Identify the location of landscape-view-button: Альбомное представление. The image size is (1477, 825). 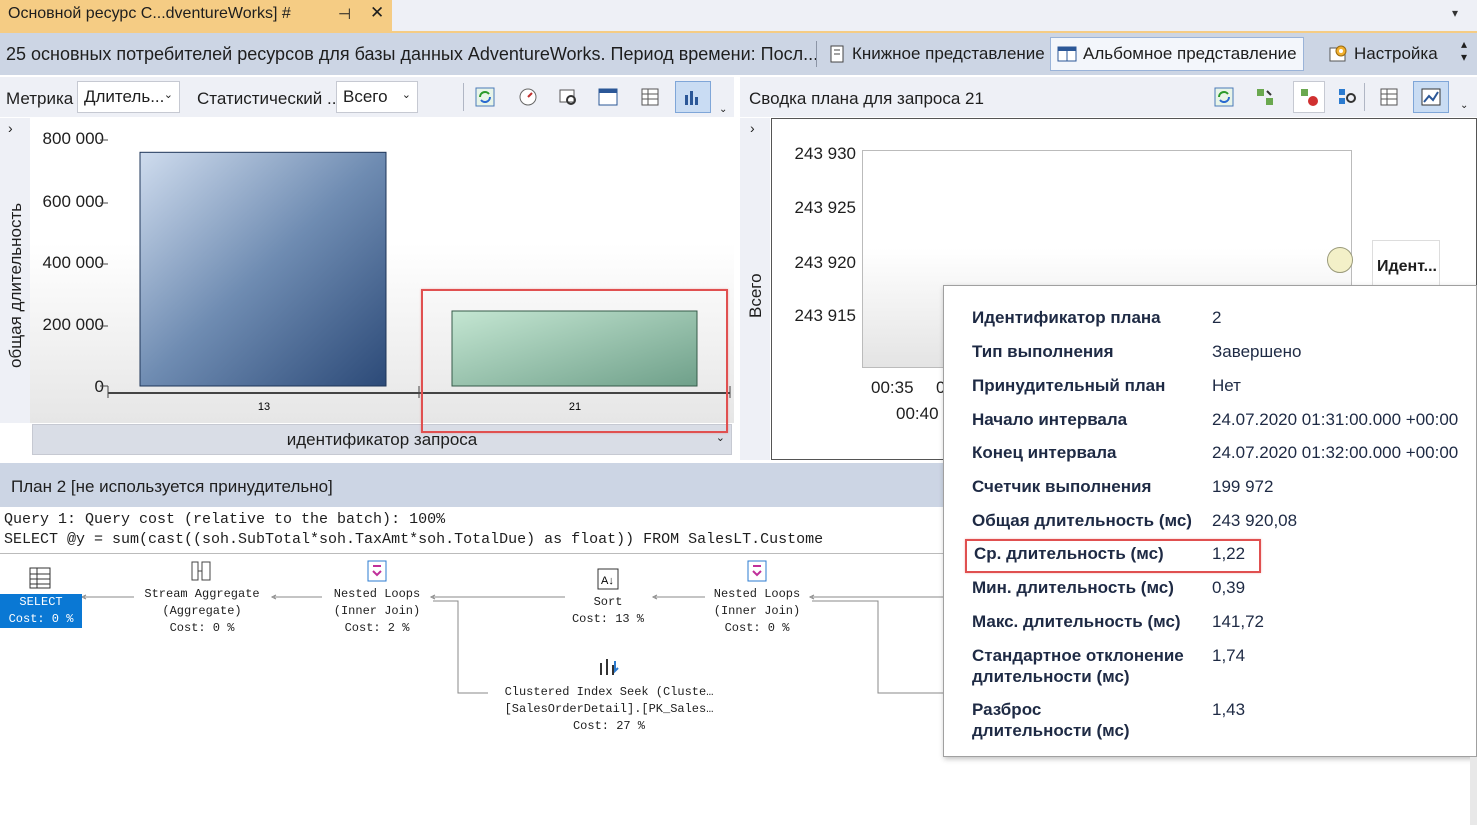
(1177, 54).